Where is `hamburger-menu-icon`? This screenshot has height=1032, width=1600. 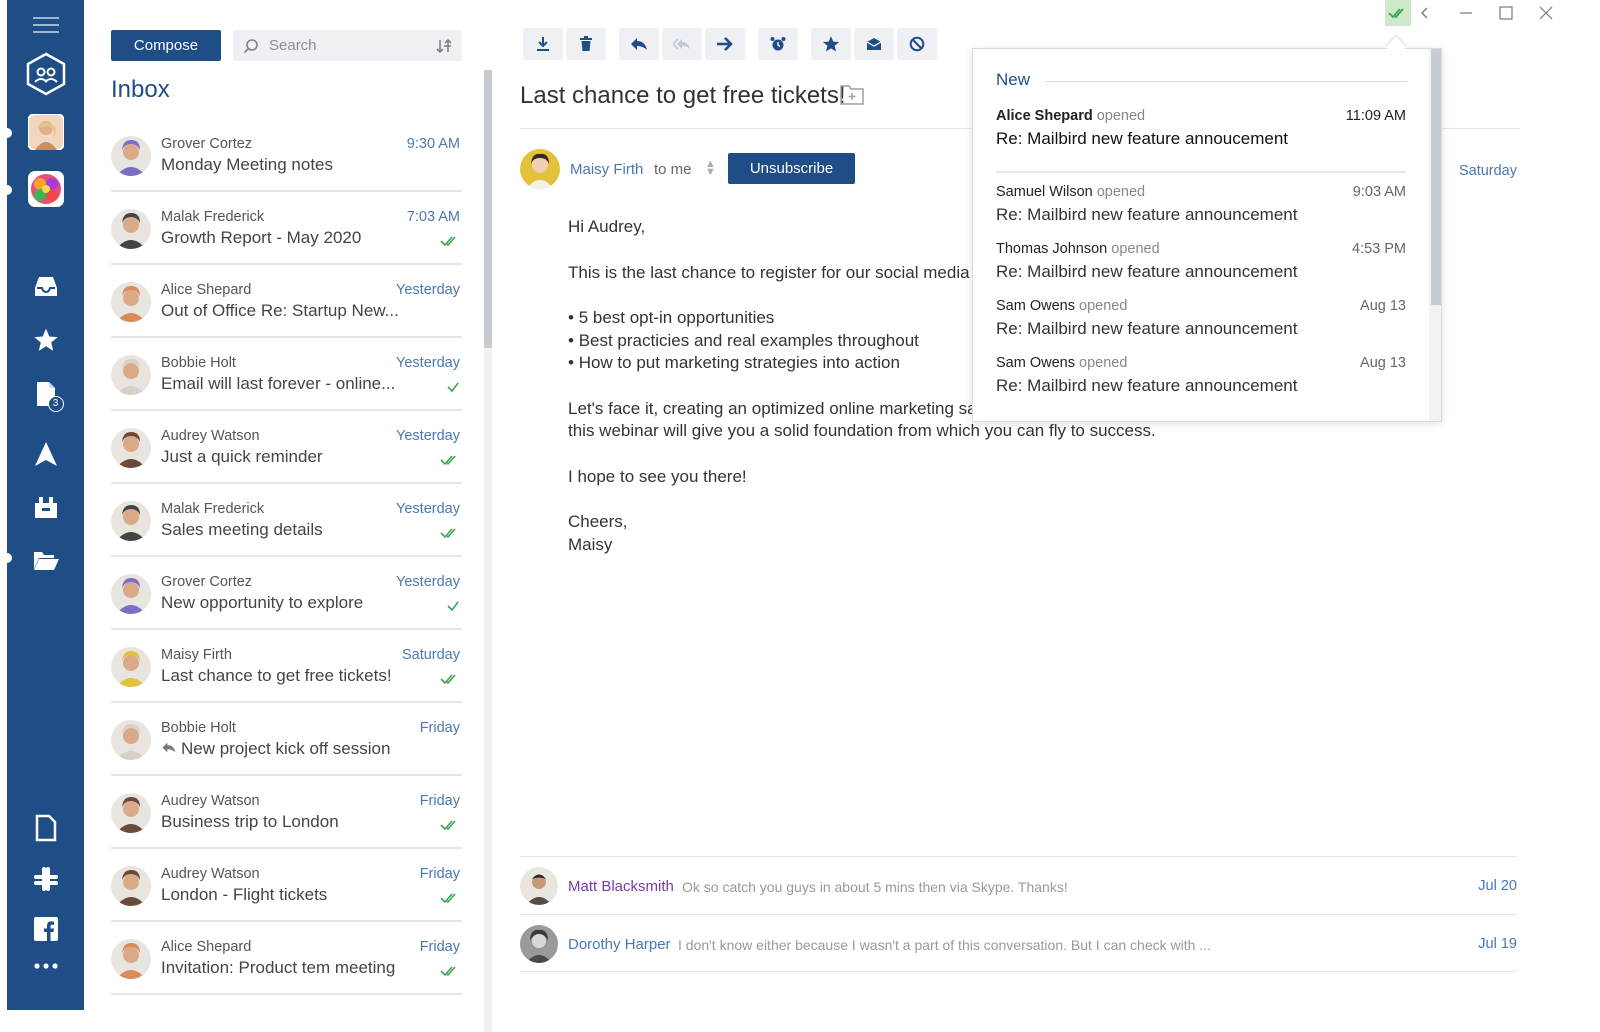 hamburger-menu-icon is located at coordinates (45, 25).